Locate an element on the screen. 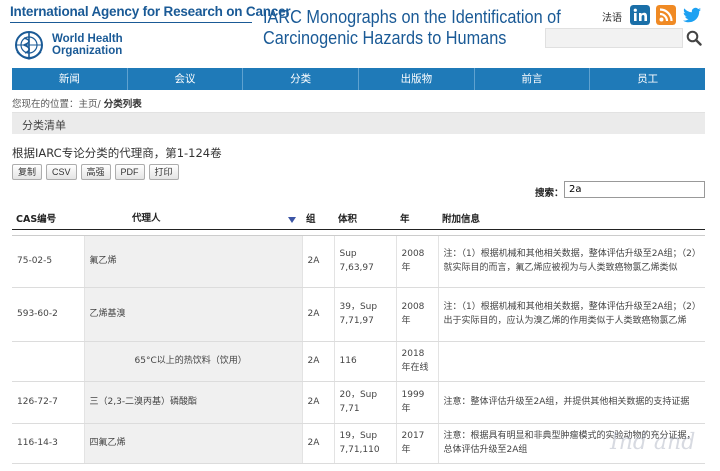  nav-item-staff: 员工 is located at coordinates (647, 79).